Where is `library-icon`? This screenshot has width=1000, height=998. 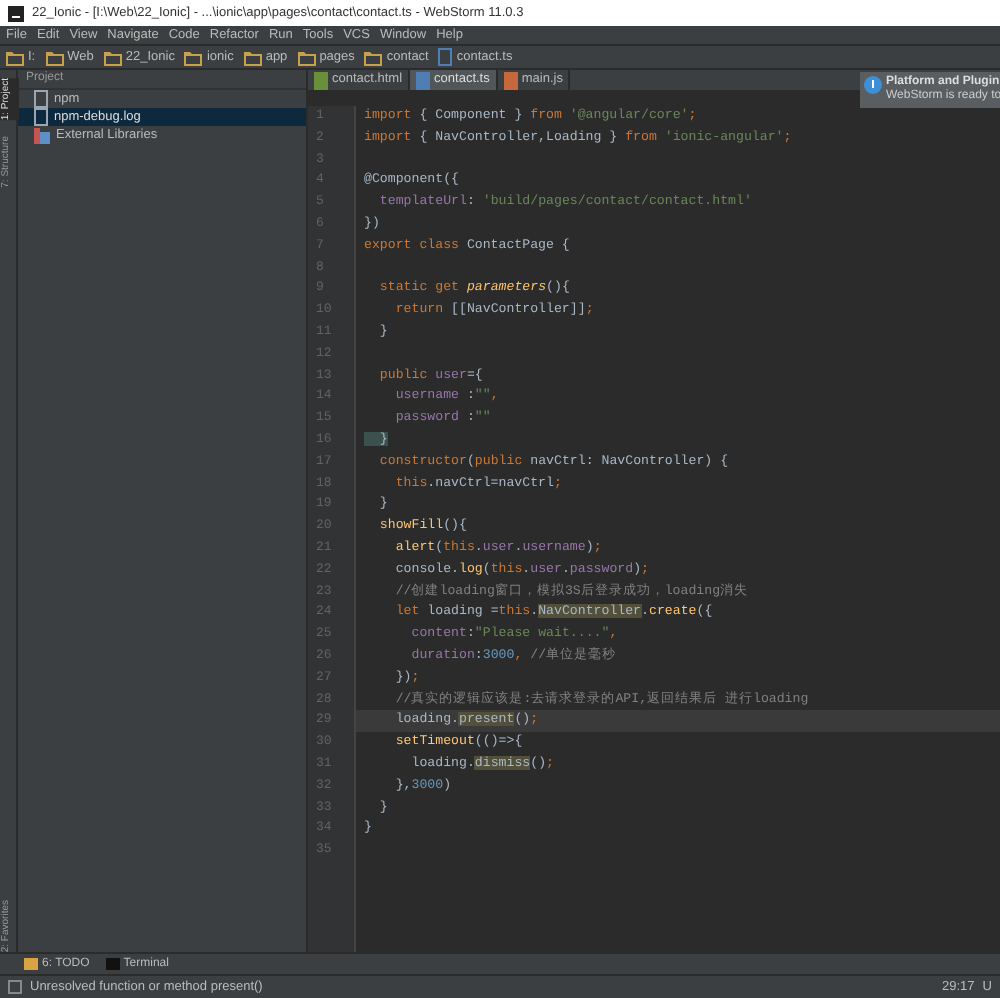 library-icon is located at coordinates (42, 135).